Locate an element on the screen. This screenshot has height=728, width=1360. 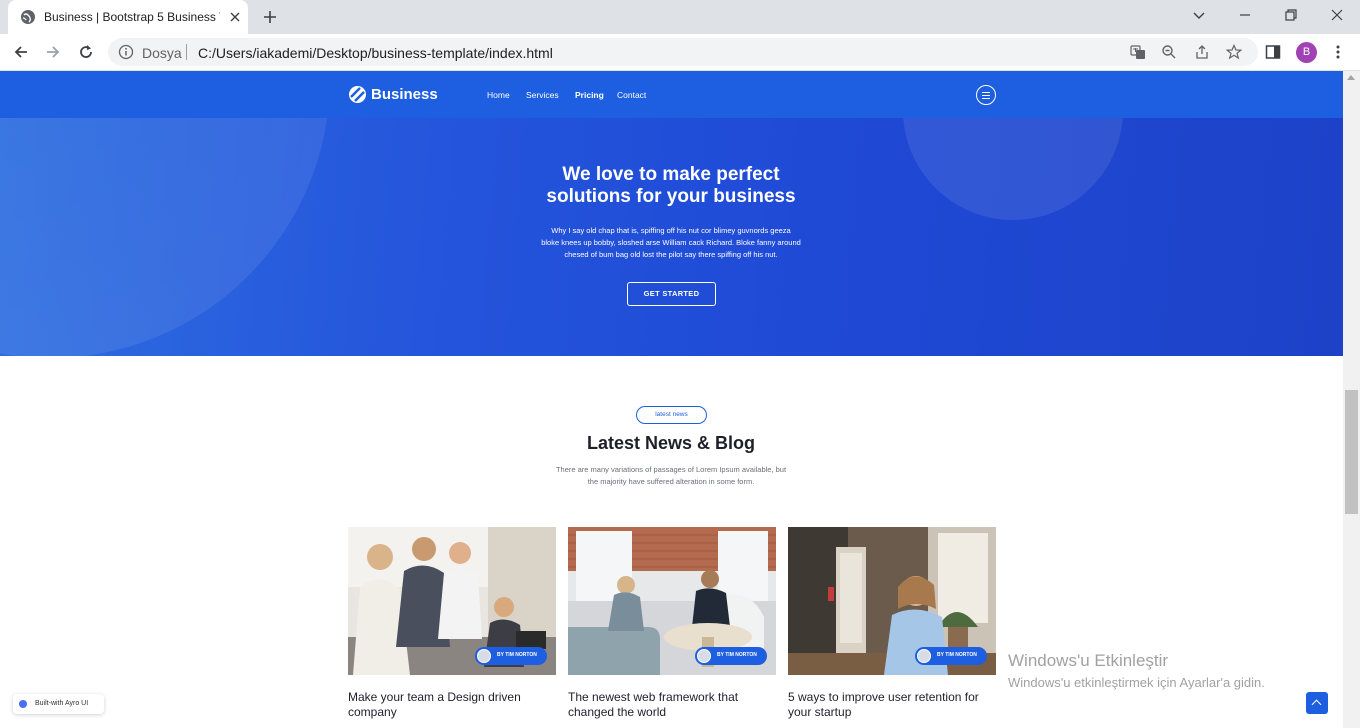
tab-search-chevron-icon is located at coordinates (1199, 15).